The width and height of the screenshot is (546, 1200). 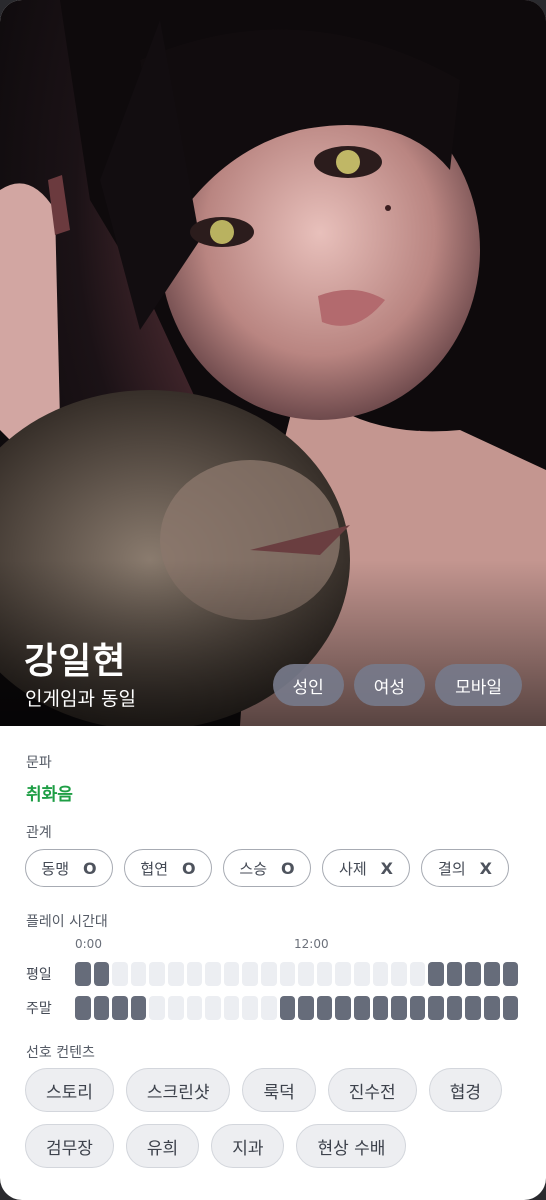 I want to click on preferences-row-2: 검무장 유희 지과 현상 수배, so click(x=216, y=1146).